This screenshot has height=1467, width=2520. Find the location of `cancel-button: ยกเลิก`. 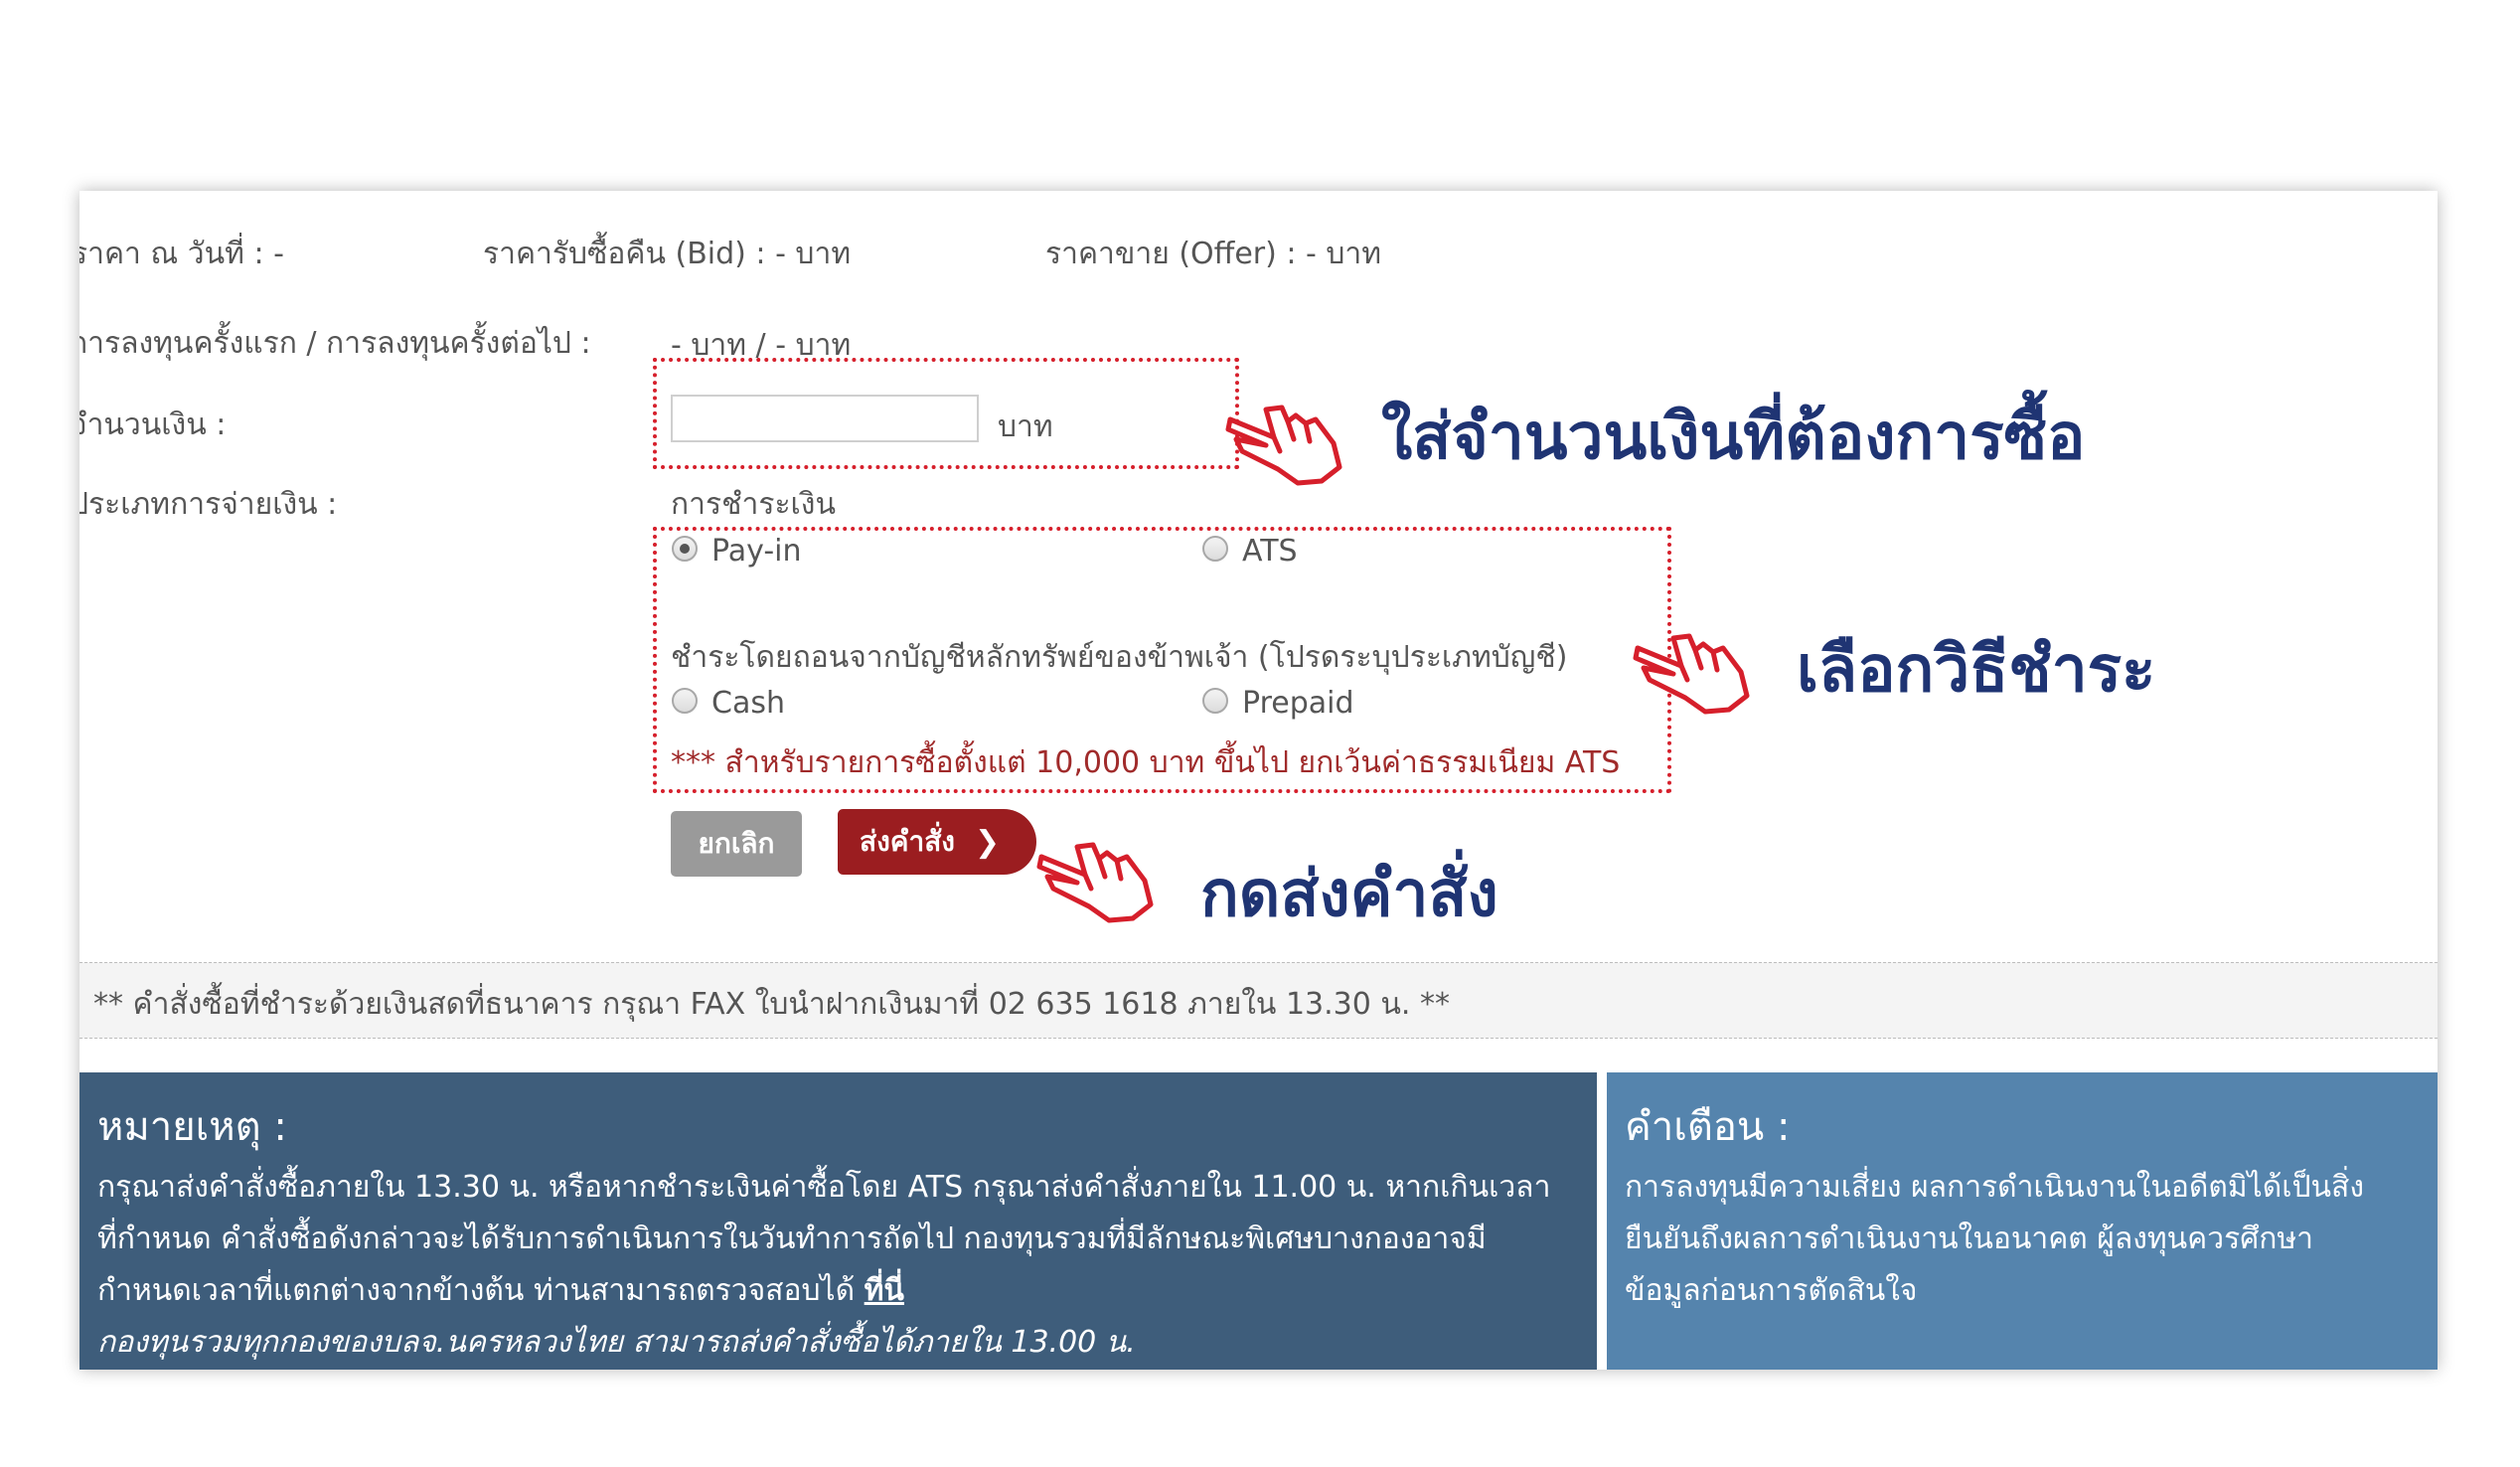

cancel-button: ยกเลิก is located at coordinates (736, 844).